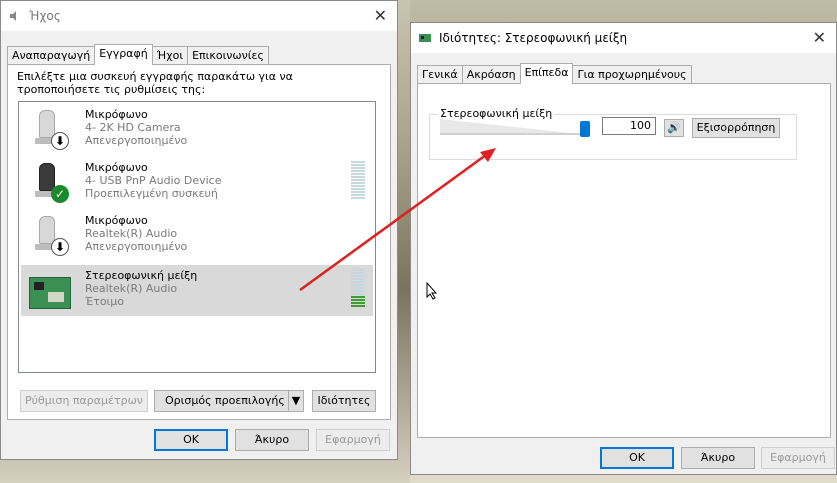 The height and width of the screenshot is (483, 837). Describe the element at coordinates (13, 16) in the screenshot. I see `speaker-icon` at that location.